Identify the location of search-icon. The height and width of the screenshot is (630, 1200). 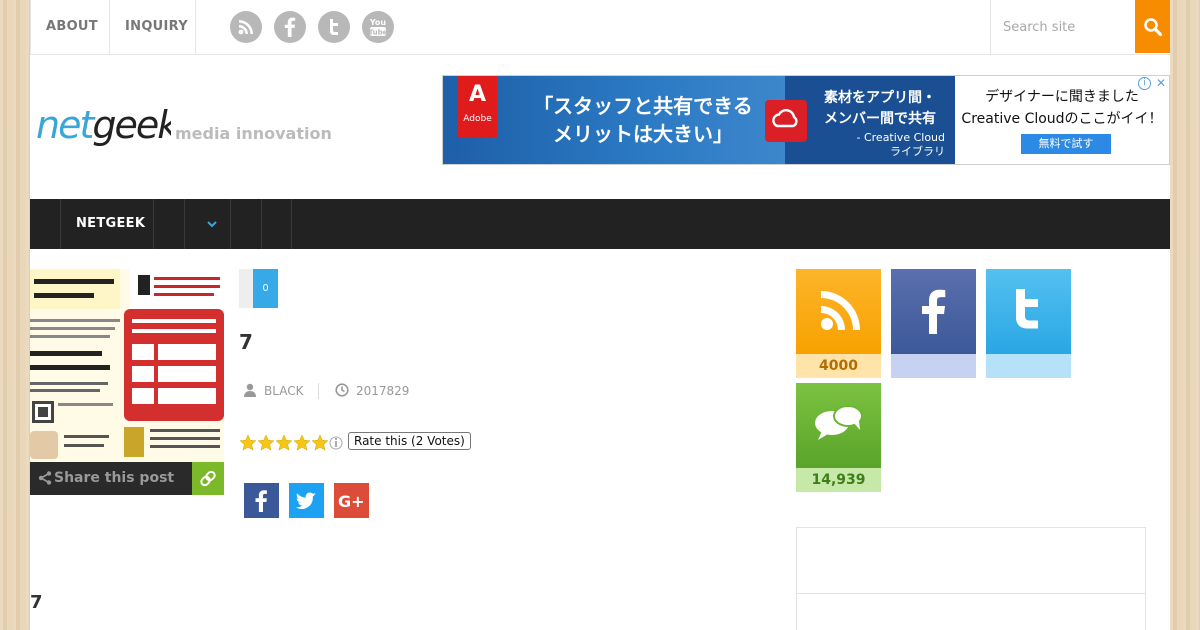
(1153, 27).